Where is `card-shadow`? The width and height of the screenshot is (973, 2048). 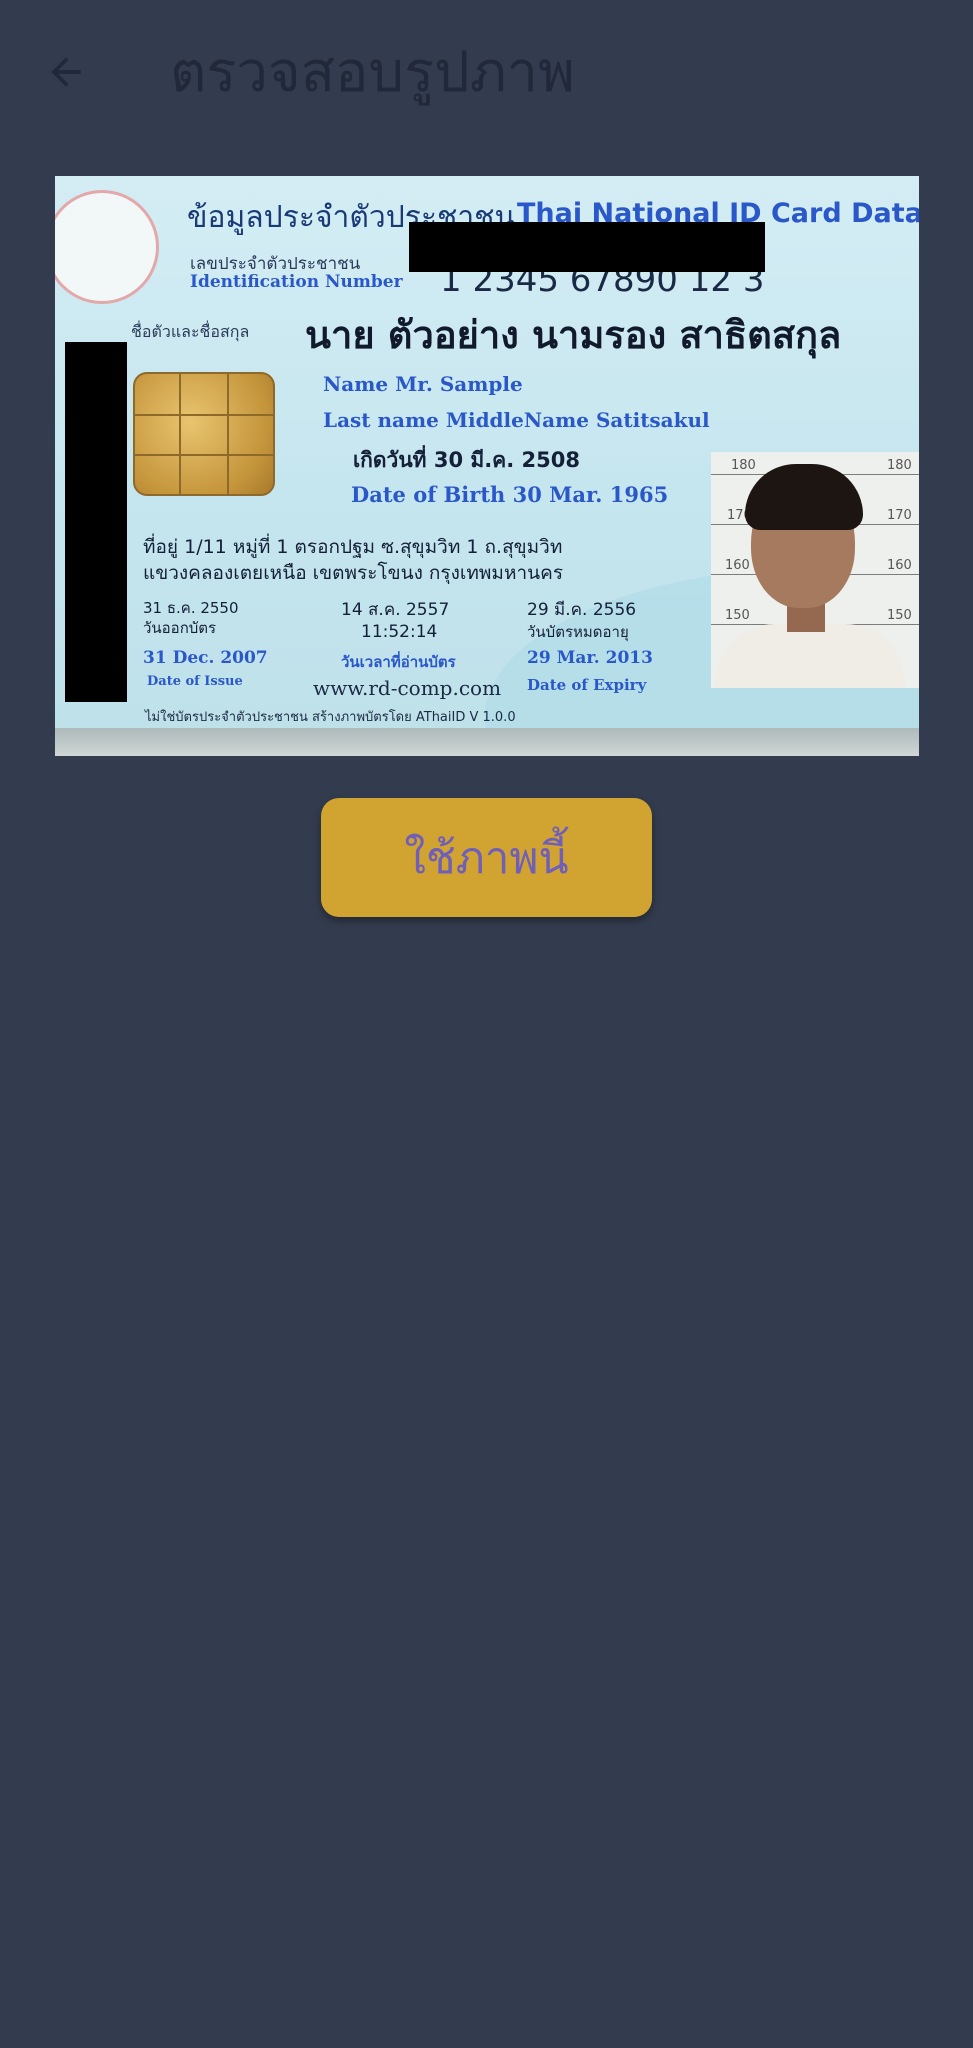
card-shadow is located at coordinates (487, 742).